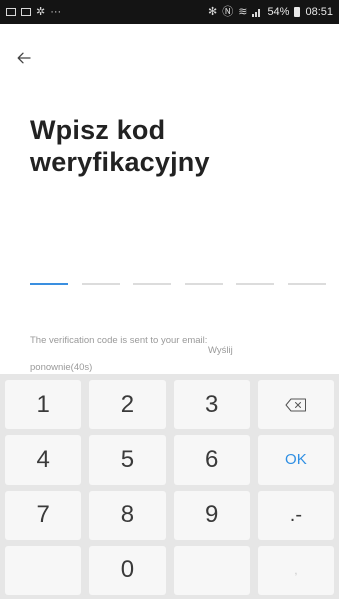  What do you see at coordinates (211, 570) in the screenshot?
I see `key-blank-right` at bounding box center [211, 570].